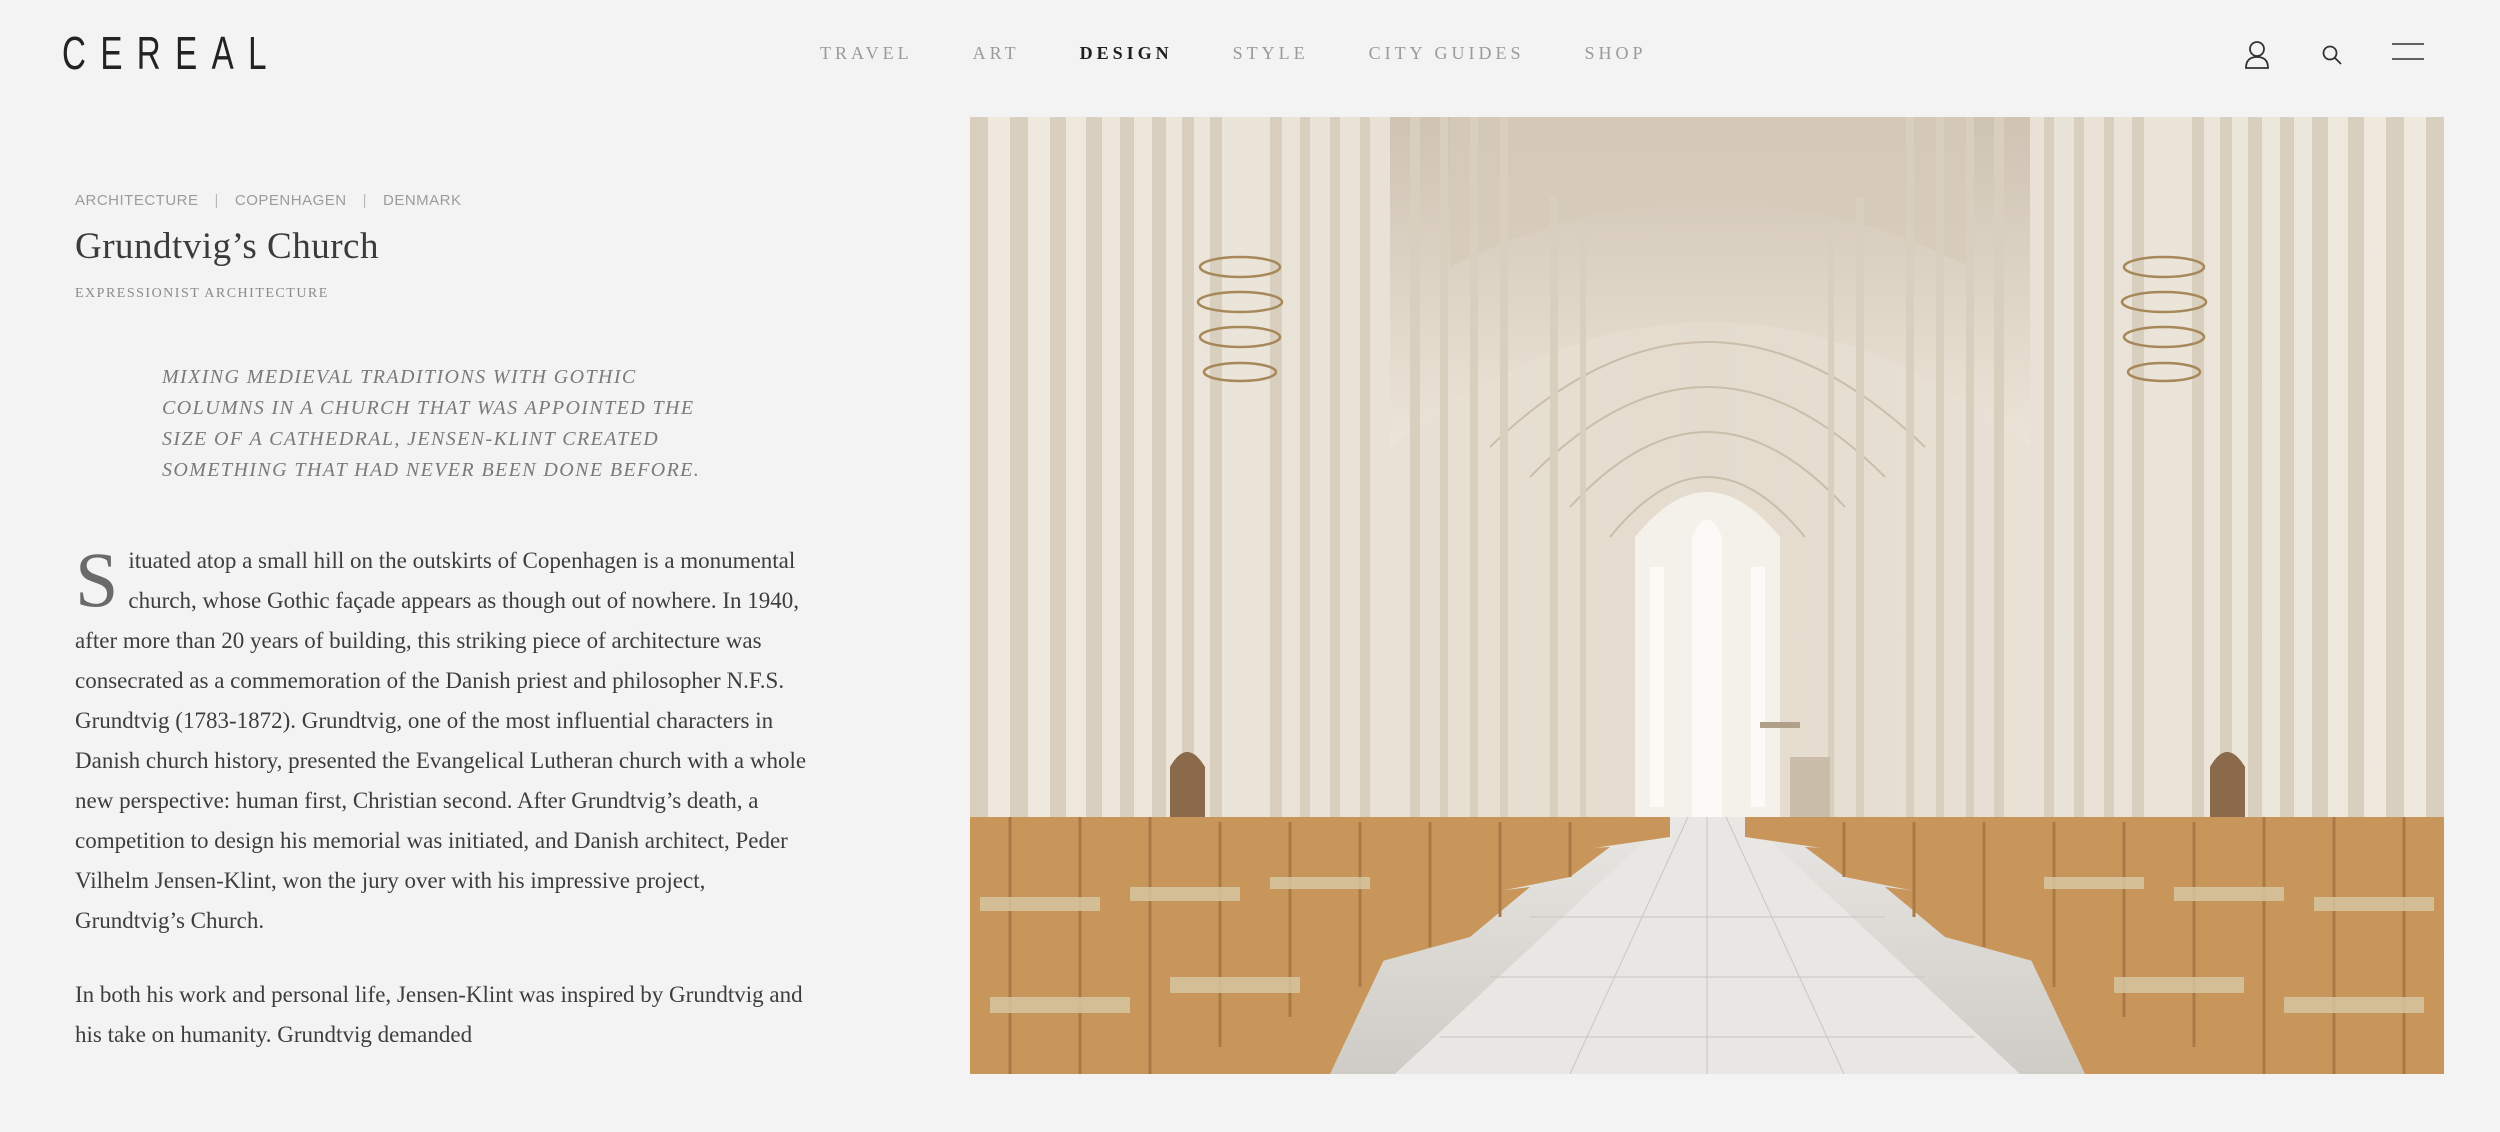  Describe the element at coordinates (1271, 53) in the screenshot. I see `nav-item-style: STYLE` at that location.